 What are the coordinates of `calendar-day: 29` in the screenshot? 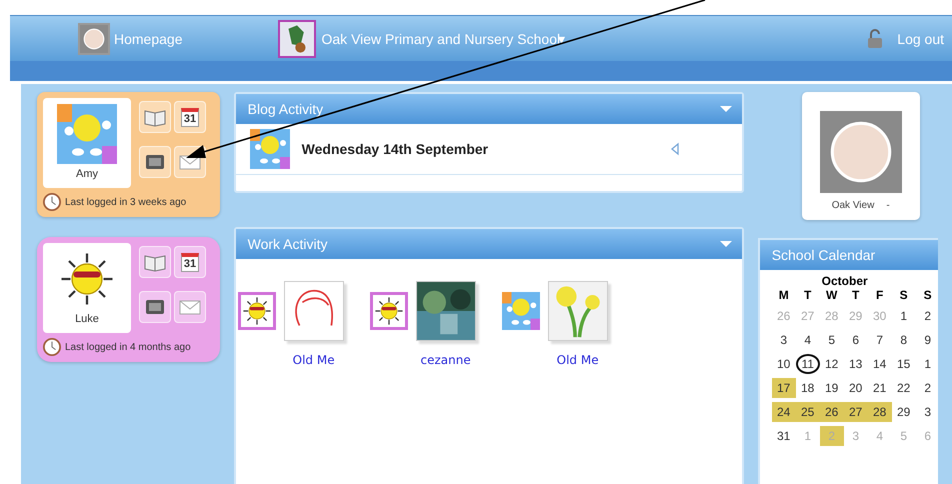 It's located at (904, 412).